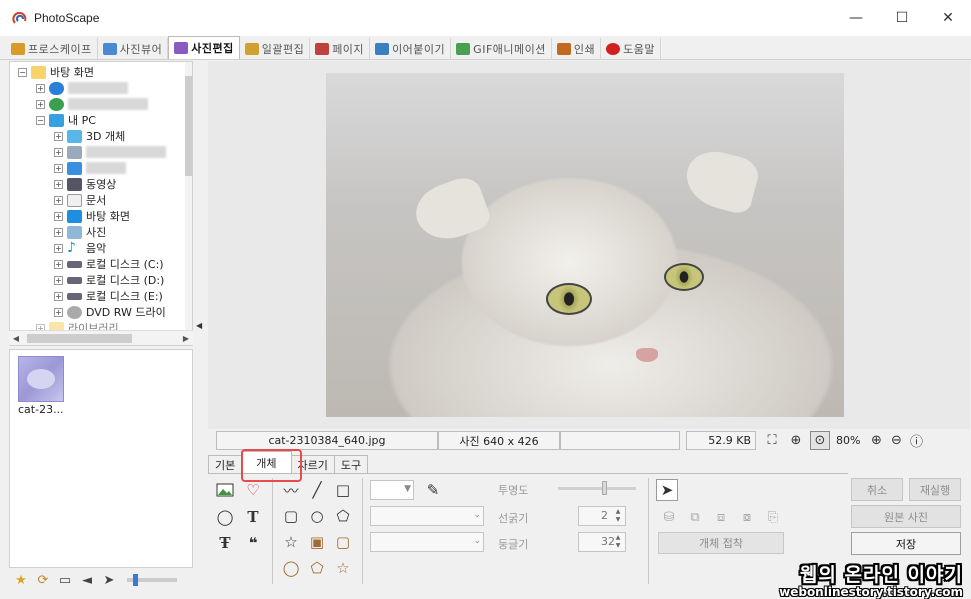 The image size is (971, 599). What do you see at coordinates (856, 18) in the screenshot?
I see `minimize-button: —` at bounding box center [856, 18].